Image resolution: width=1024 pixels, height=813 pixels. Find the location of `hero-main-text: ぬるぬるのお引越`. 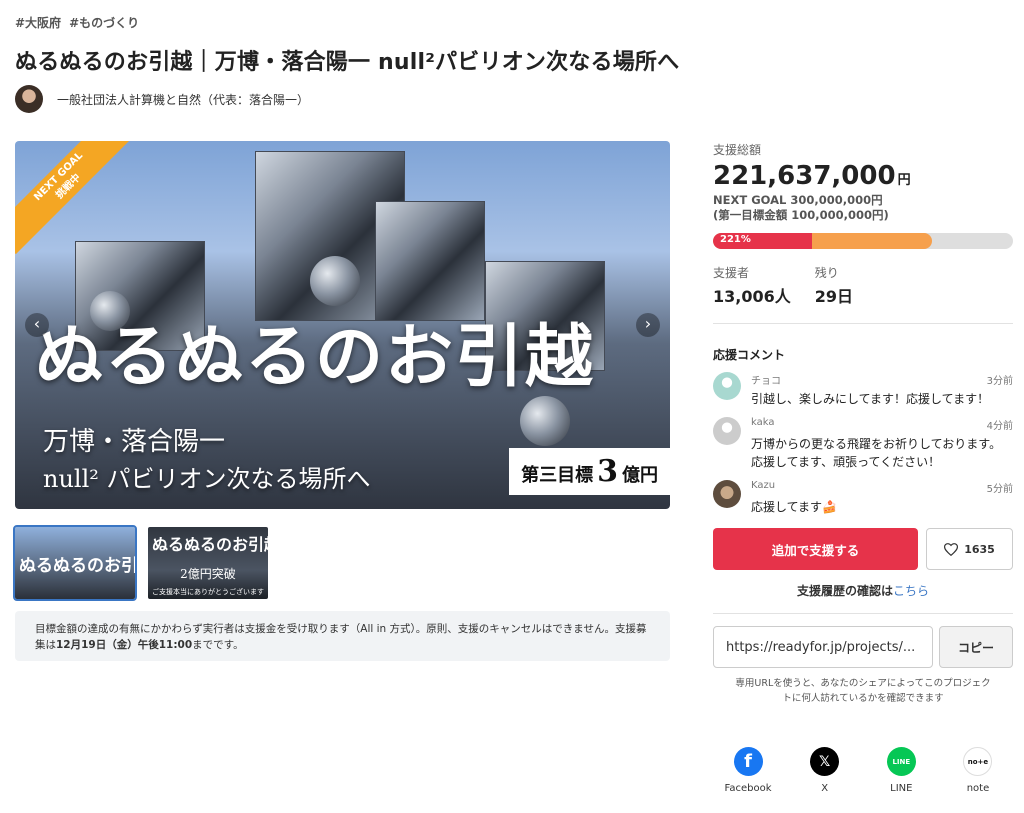

hero-main-text: ぬるぬるのお引越 is located at coordinates (315, 357).